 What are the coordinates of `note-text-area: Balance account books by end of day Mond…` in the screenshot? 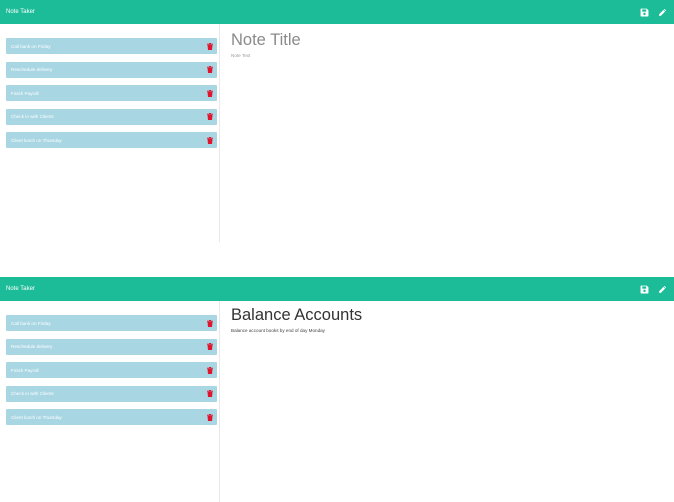 It's located at (452, 330).